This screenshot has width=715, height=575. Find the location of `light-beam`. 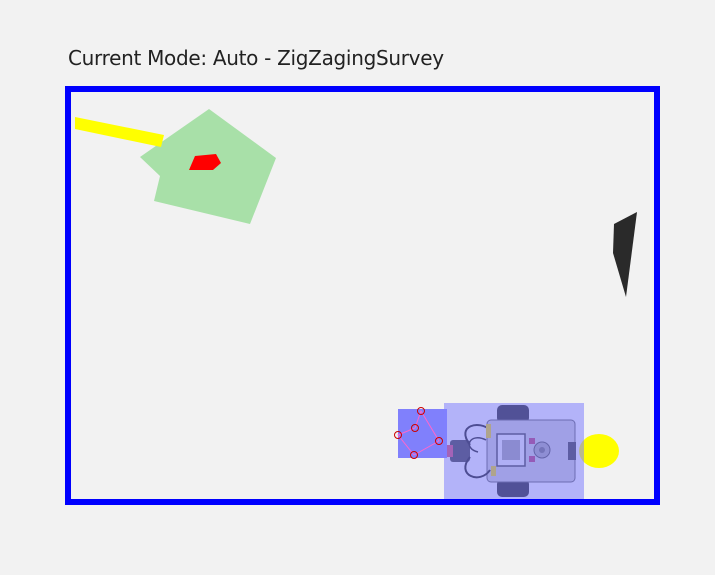

light-beam is located at coordinates (119, 132).